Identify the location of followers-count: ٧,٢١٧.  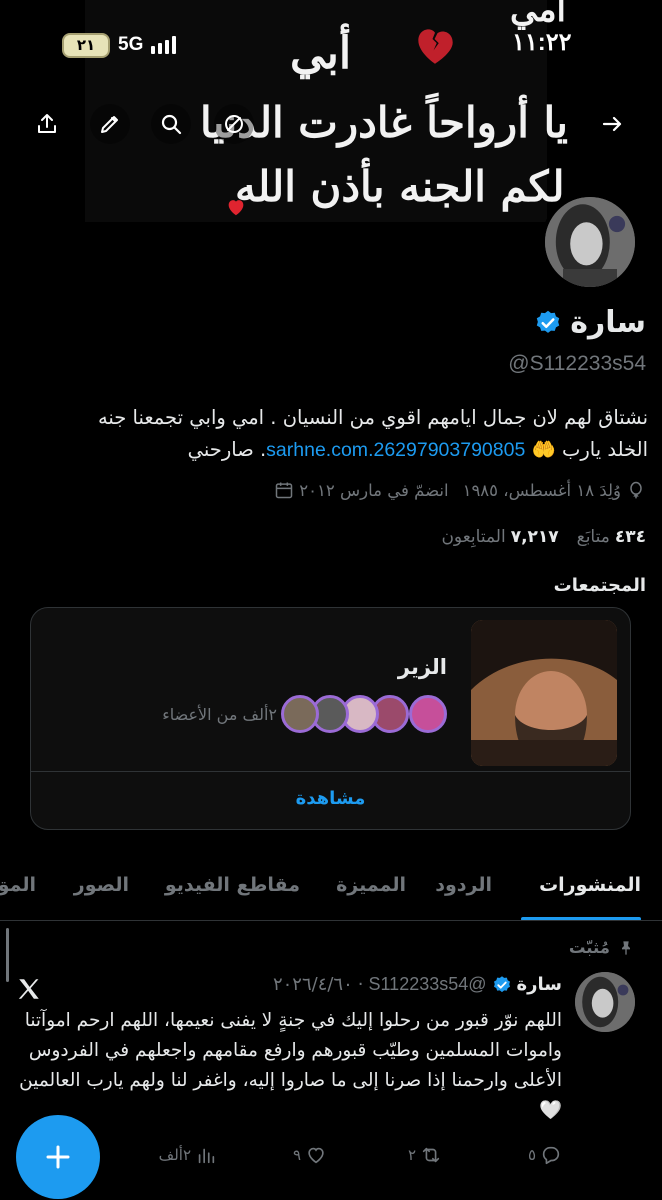
(534, 537).